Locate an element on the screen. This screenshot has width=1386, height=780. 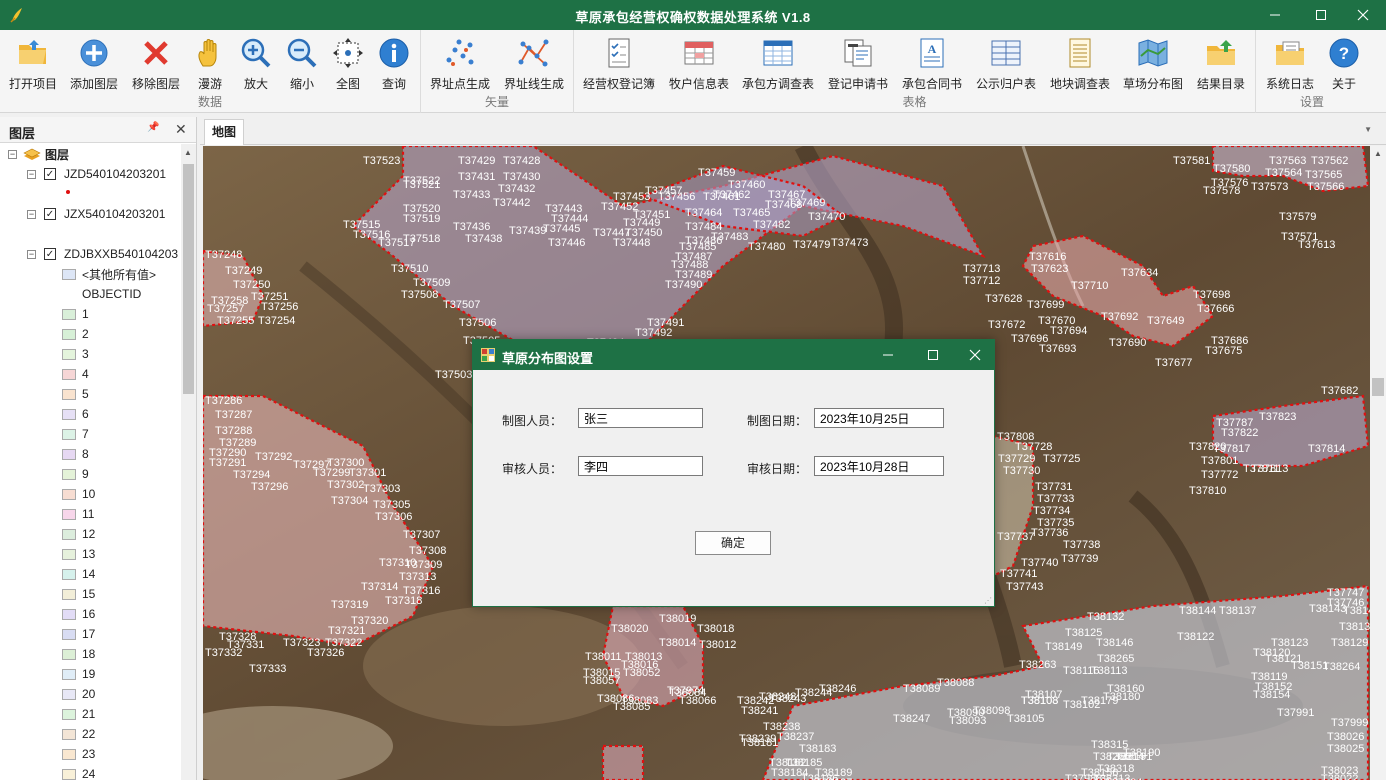
plot-survey-button: 地块调查表 is located at coordinates (1080, 66).